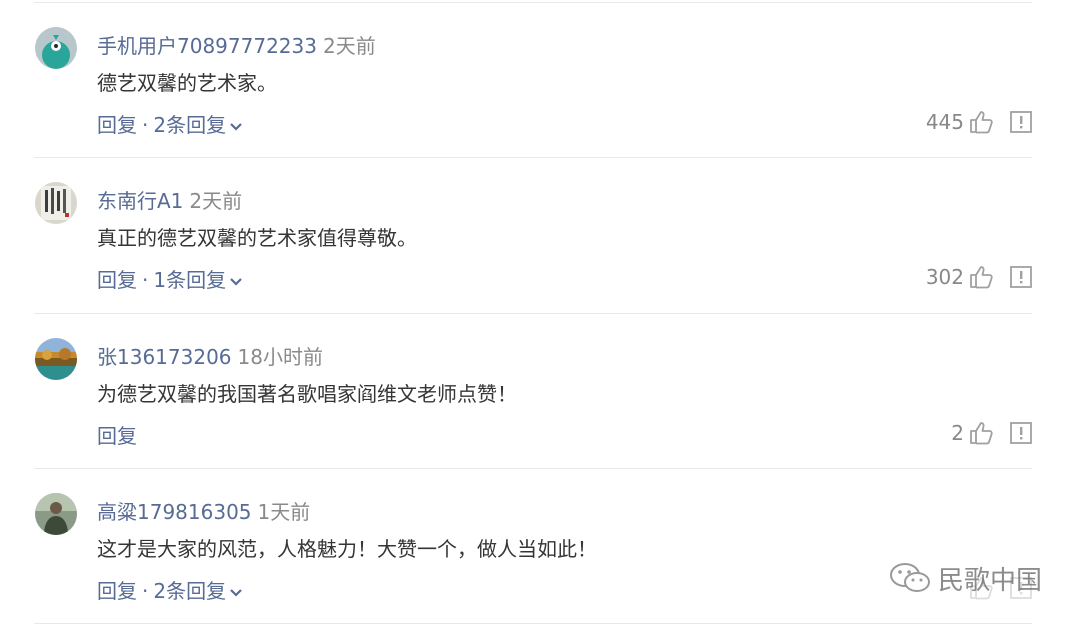 Image resolution: width=1080 pixels, height=625 pixels. Describe the element at coordinates (944, 277) in the screenshot. I see `like-count: 302` at that location.